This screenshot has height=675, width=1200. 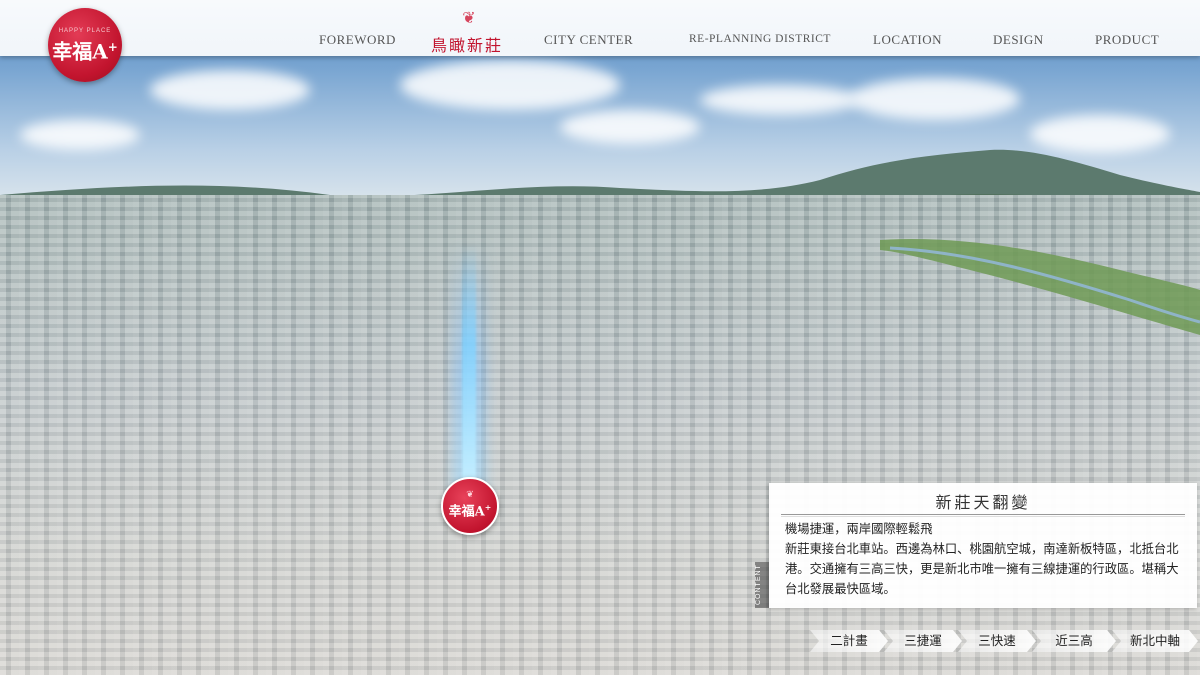 I want to click on panel-title: 新莊天翻變, so click(x=983, y=502).